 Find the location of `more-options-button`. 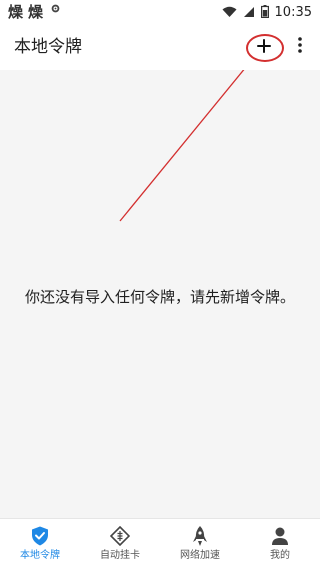

more-options-button is located at coordinates (300, 47).